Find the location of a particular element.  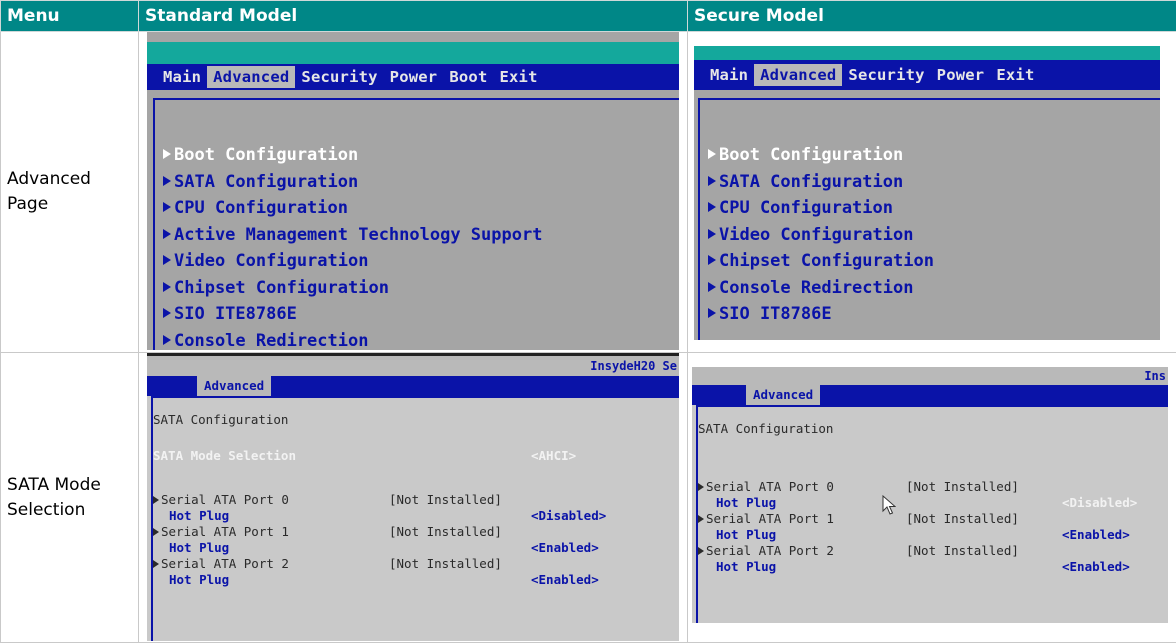

bios-menu-bar: Main Advanced Security Power Boot Exit is located at coordinates (413, 77).